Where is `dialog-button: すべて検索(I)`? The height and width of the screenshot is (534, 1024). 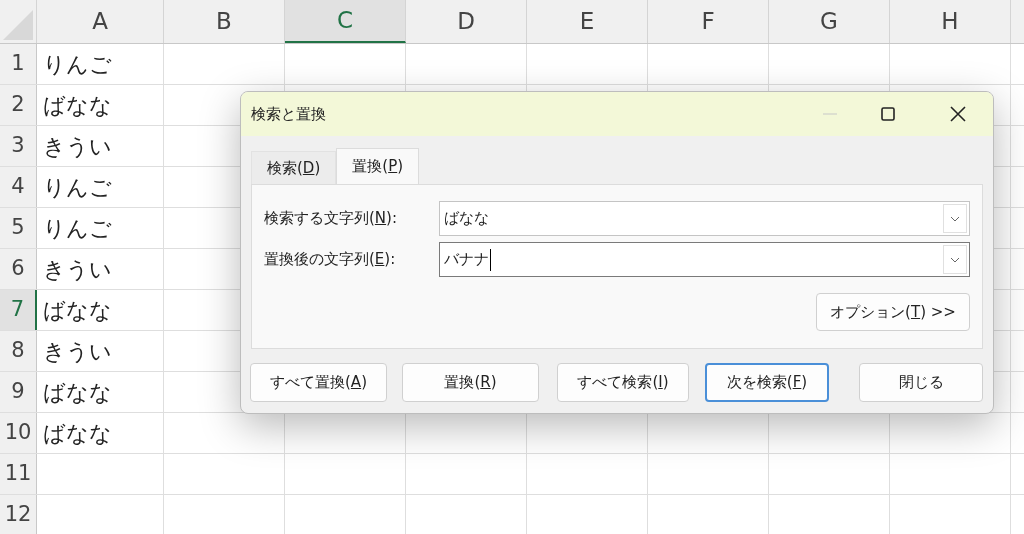 dialog-button: すべて検索(I) is located at coordinates (623, 382).